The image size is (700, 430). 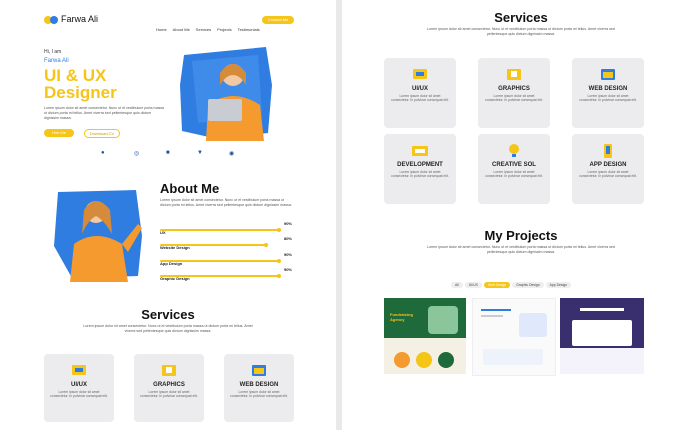 What do you see at coordinates (521, 235) in the screenshot?
I see `projects-title: My Projects` at bounding box center [521, 235].